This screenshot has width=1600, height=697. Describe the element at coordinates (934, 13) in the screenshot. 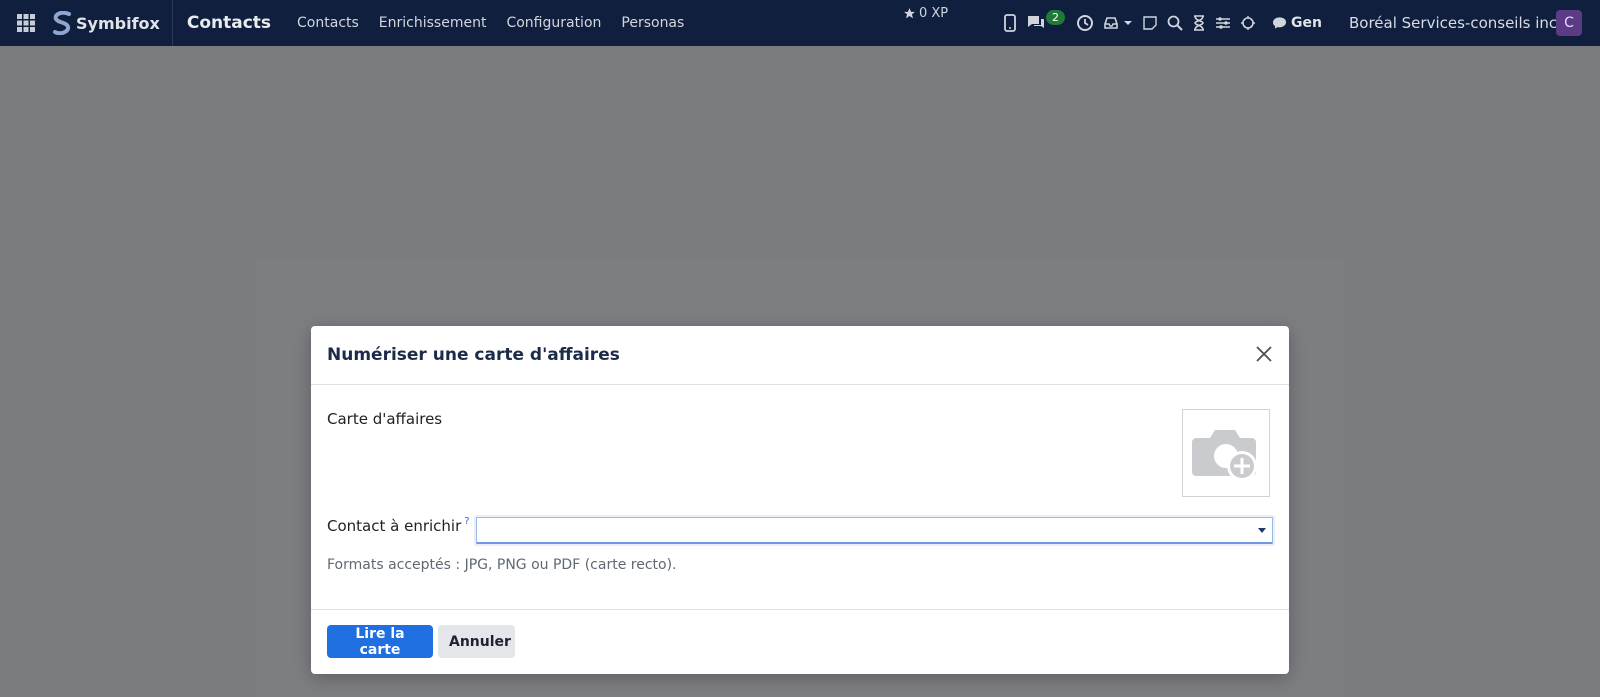

I see `xp-value: 0 XP` at that location.